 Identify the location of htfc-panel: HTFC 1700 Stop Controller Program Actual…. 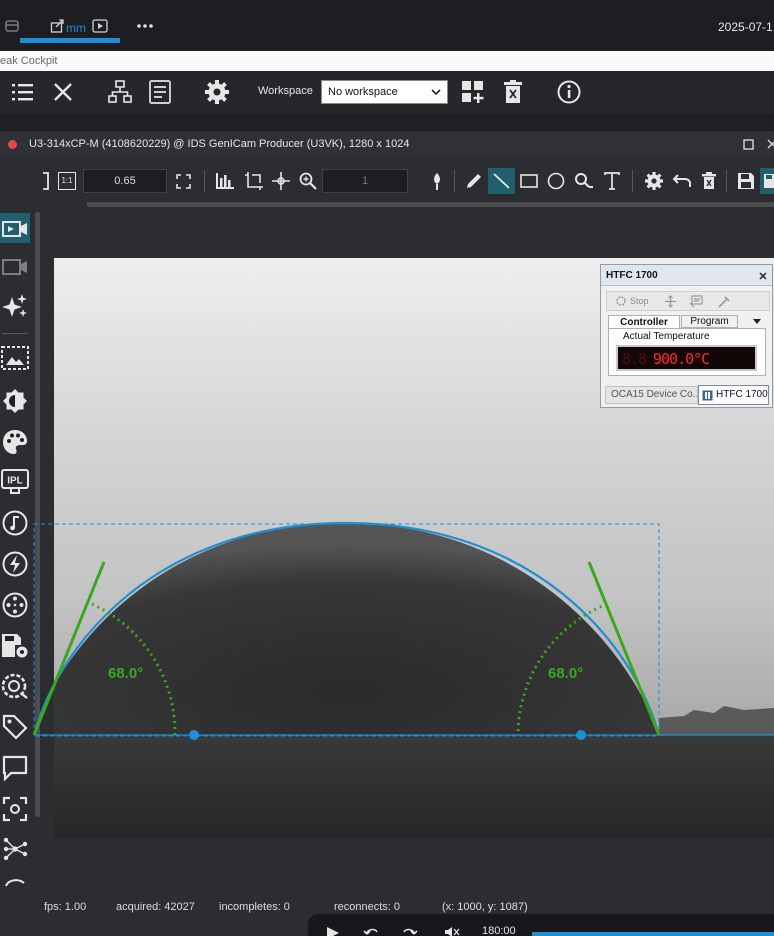
(686, 336).